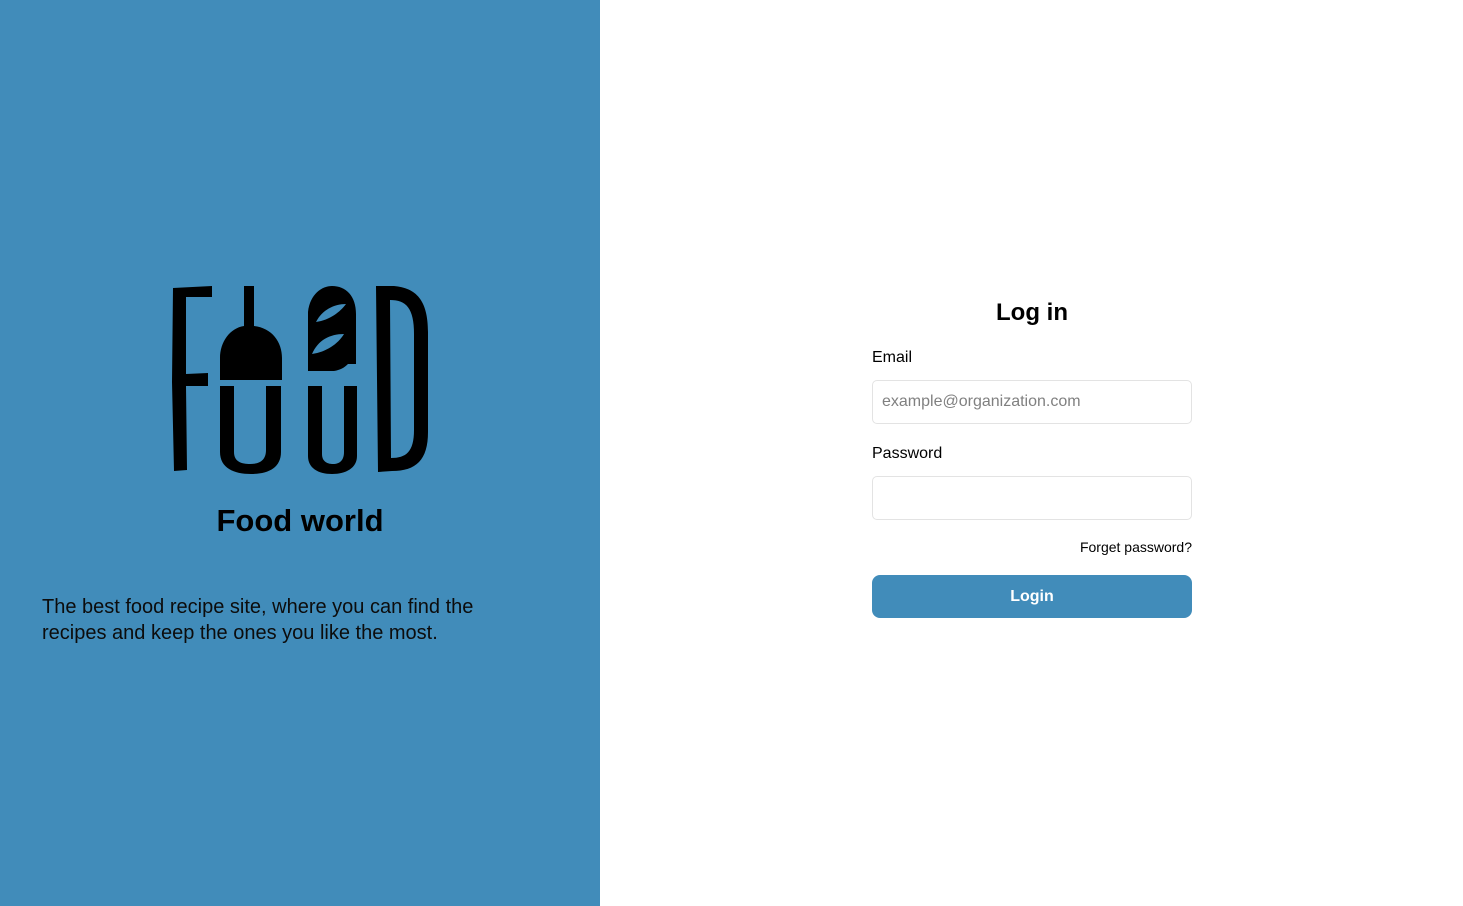 Image resolution: width=1463 pixels, height=906 pixels. What do you see at coordinates (1032, 547) in the screenshot?
I see `forgot-row: Forget password?` at bounding box center [1032, 547].